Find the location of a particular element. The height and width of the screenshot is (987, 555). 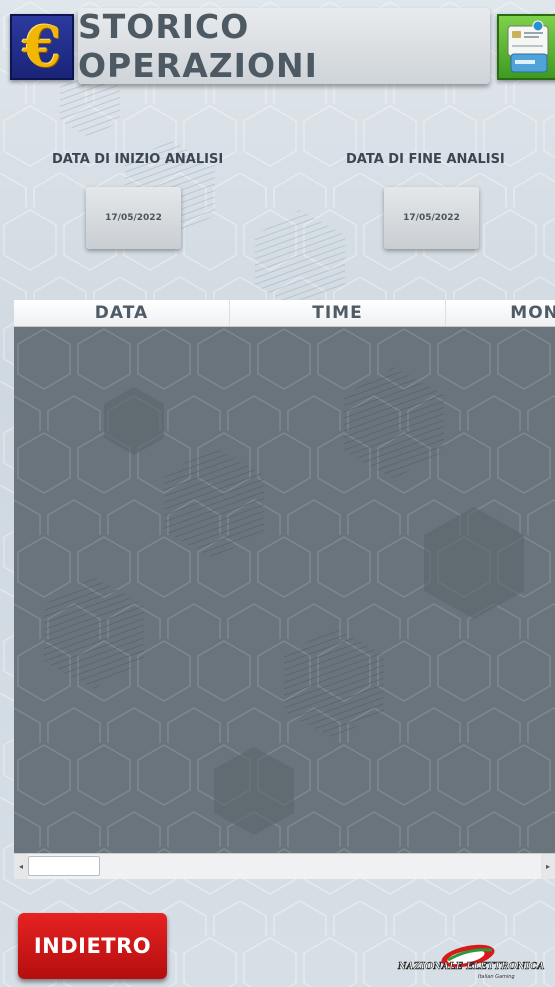

page-title-box: STORICO OPERAZIONI is located at coordinates (284, 46).